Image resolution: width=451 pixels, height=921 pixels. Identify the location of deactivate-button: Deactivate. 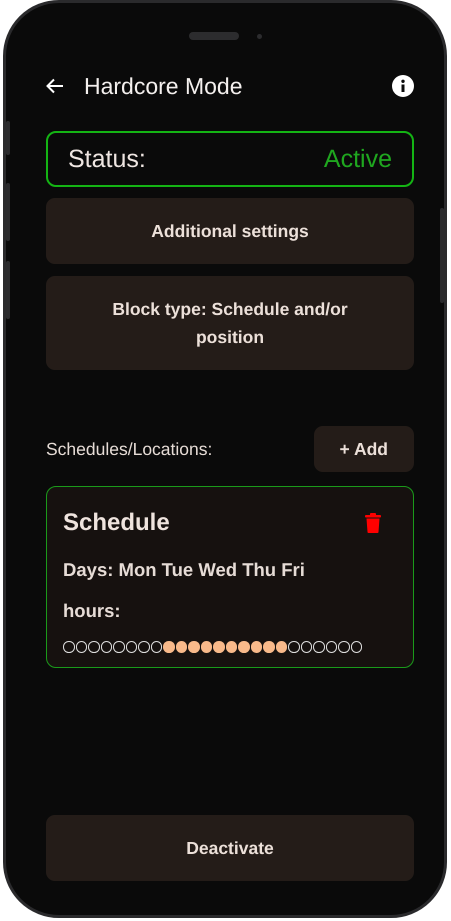
(230, 848).